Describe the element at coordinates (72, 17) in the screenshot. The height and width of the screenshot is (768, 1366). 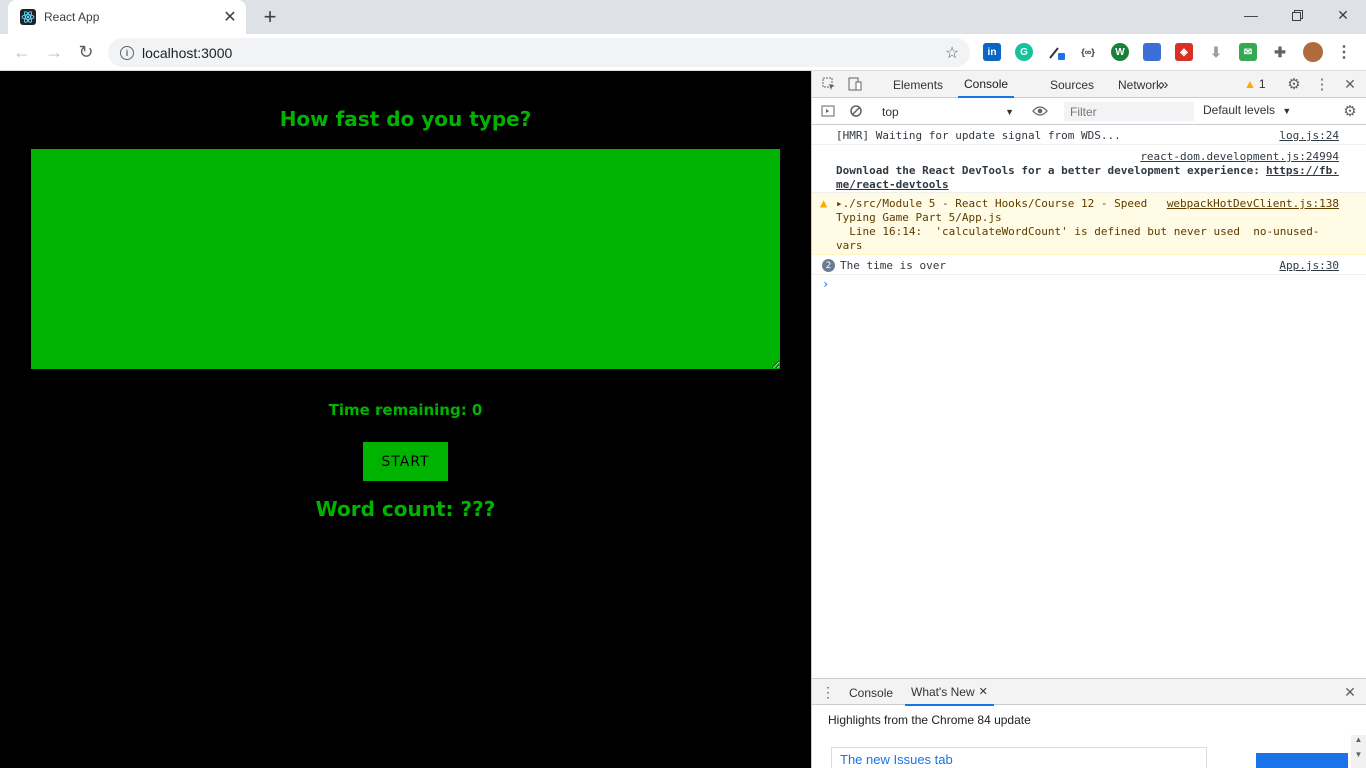
I see `tab-title: React App` at that location.